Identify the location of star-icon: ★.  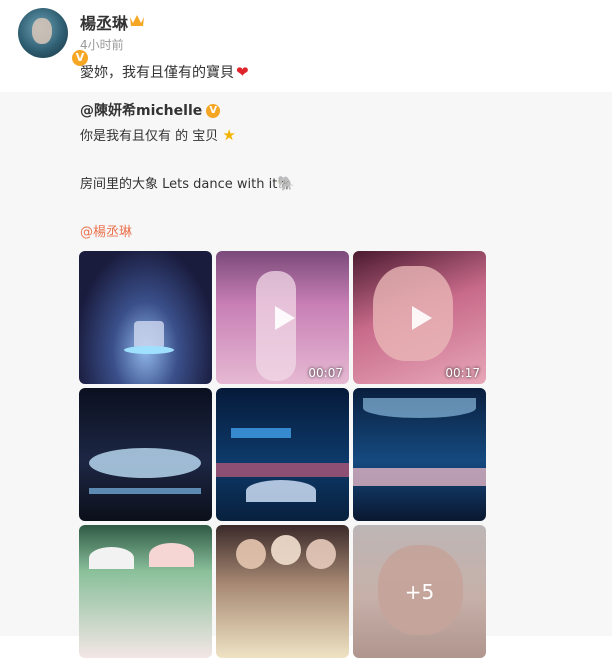
(229, 135).